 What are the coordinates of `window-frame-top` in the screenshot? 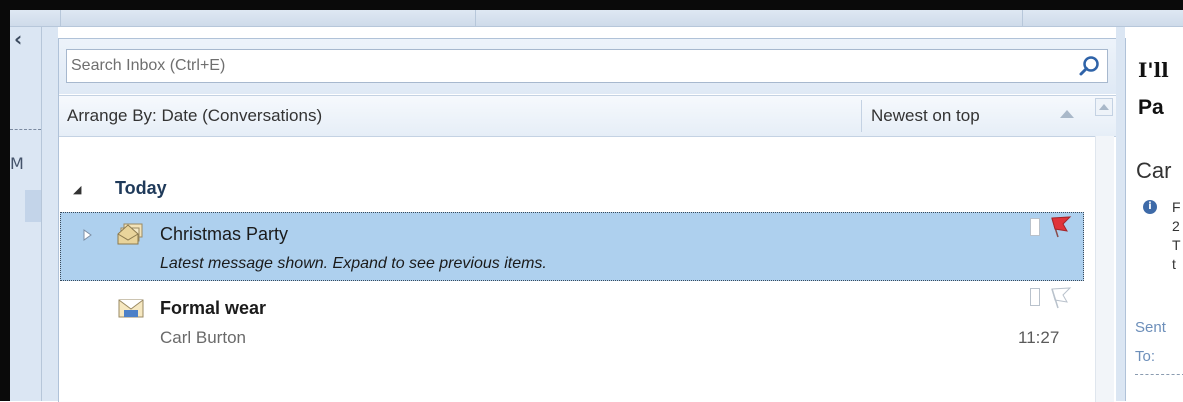 It's located at (591, 5).